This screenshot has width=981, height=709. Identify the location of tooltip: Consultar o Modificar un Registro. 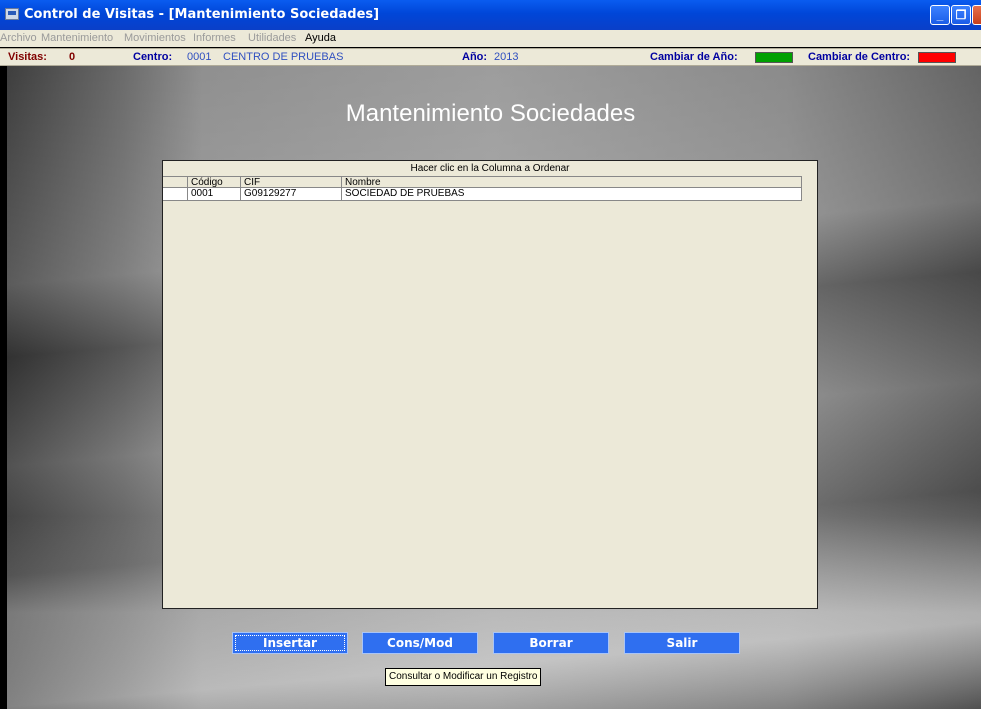
(463, 677).